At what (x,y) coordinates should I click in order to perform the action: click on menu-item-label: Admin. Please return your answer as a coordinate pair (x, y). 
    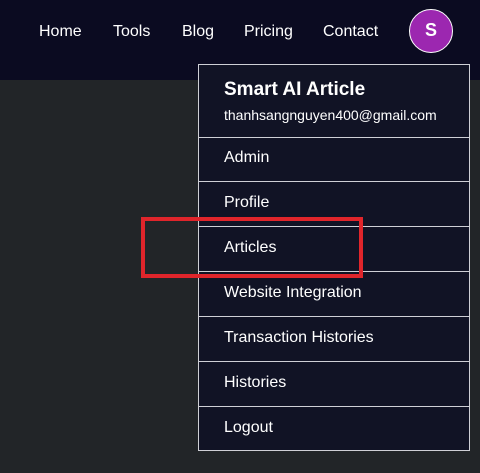
    Looking at the image, I should click on (247, 157).